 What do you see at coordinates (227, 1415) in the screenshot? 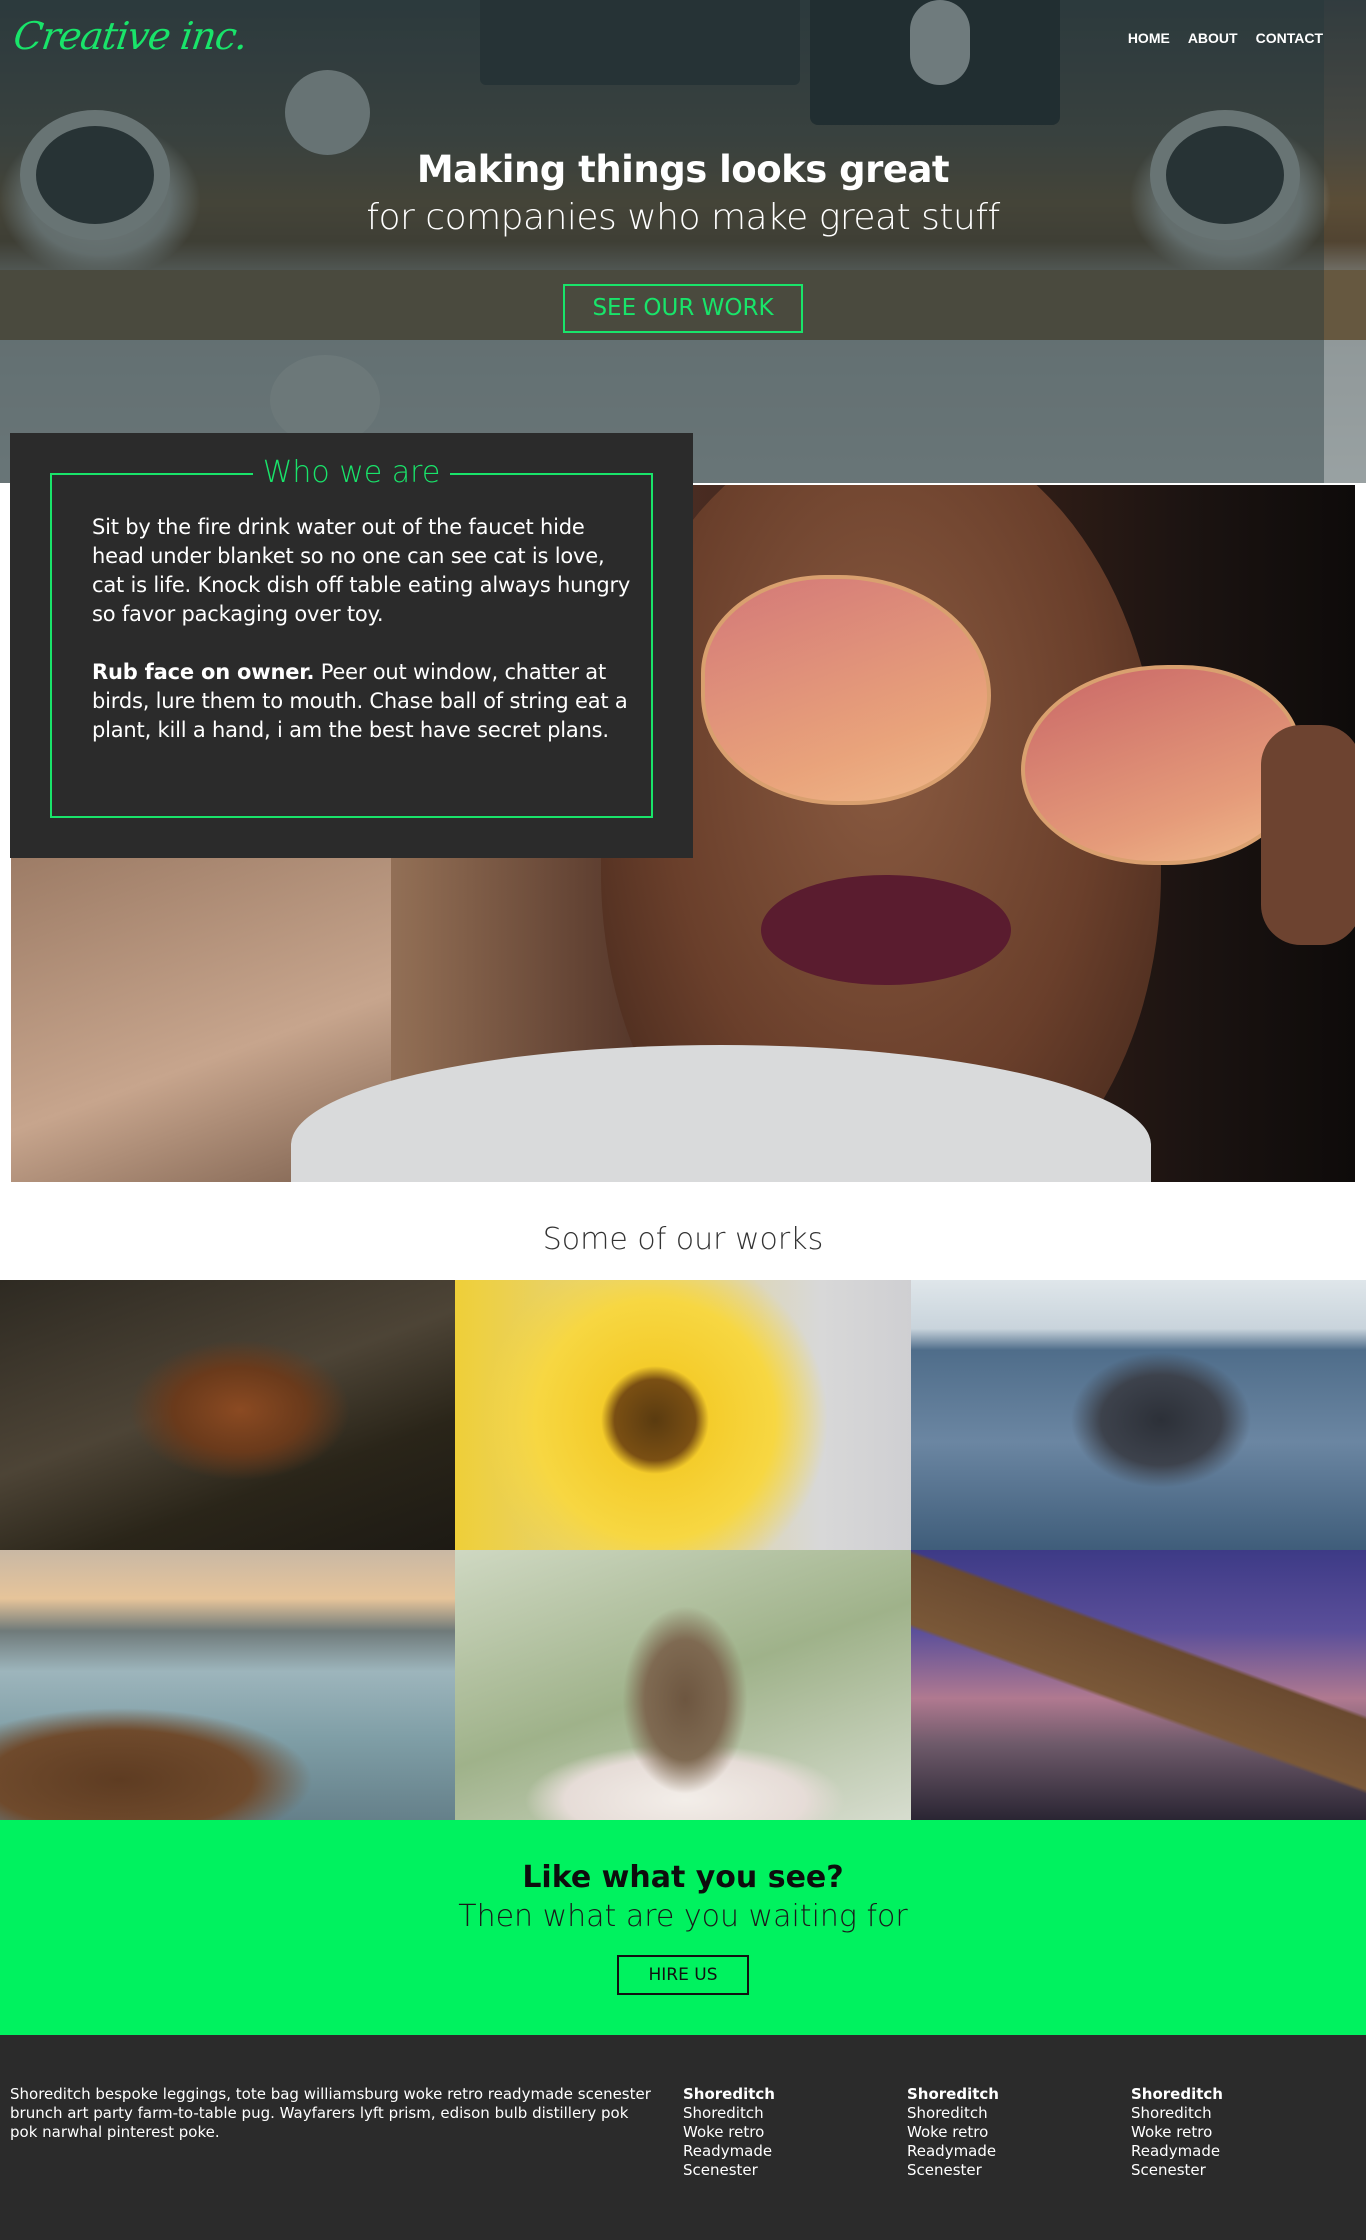
I see `work-tile-fox` at bounding box center [227, 1415].